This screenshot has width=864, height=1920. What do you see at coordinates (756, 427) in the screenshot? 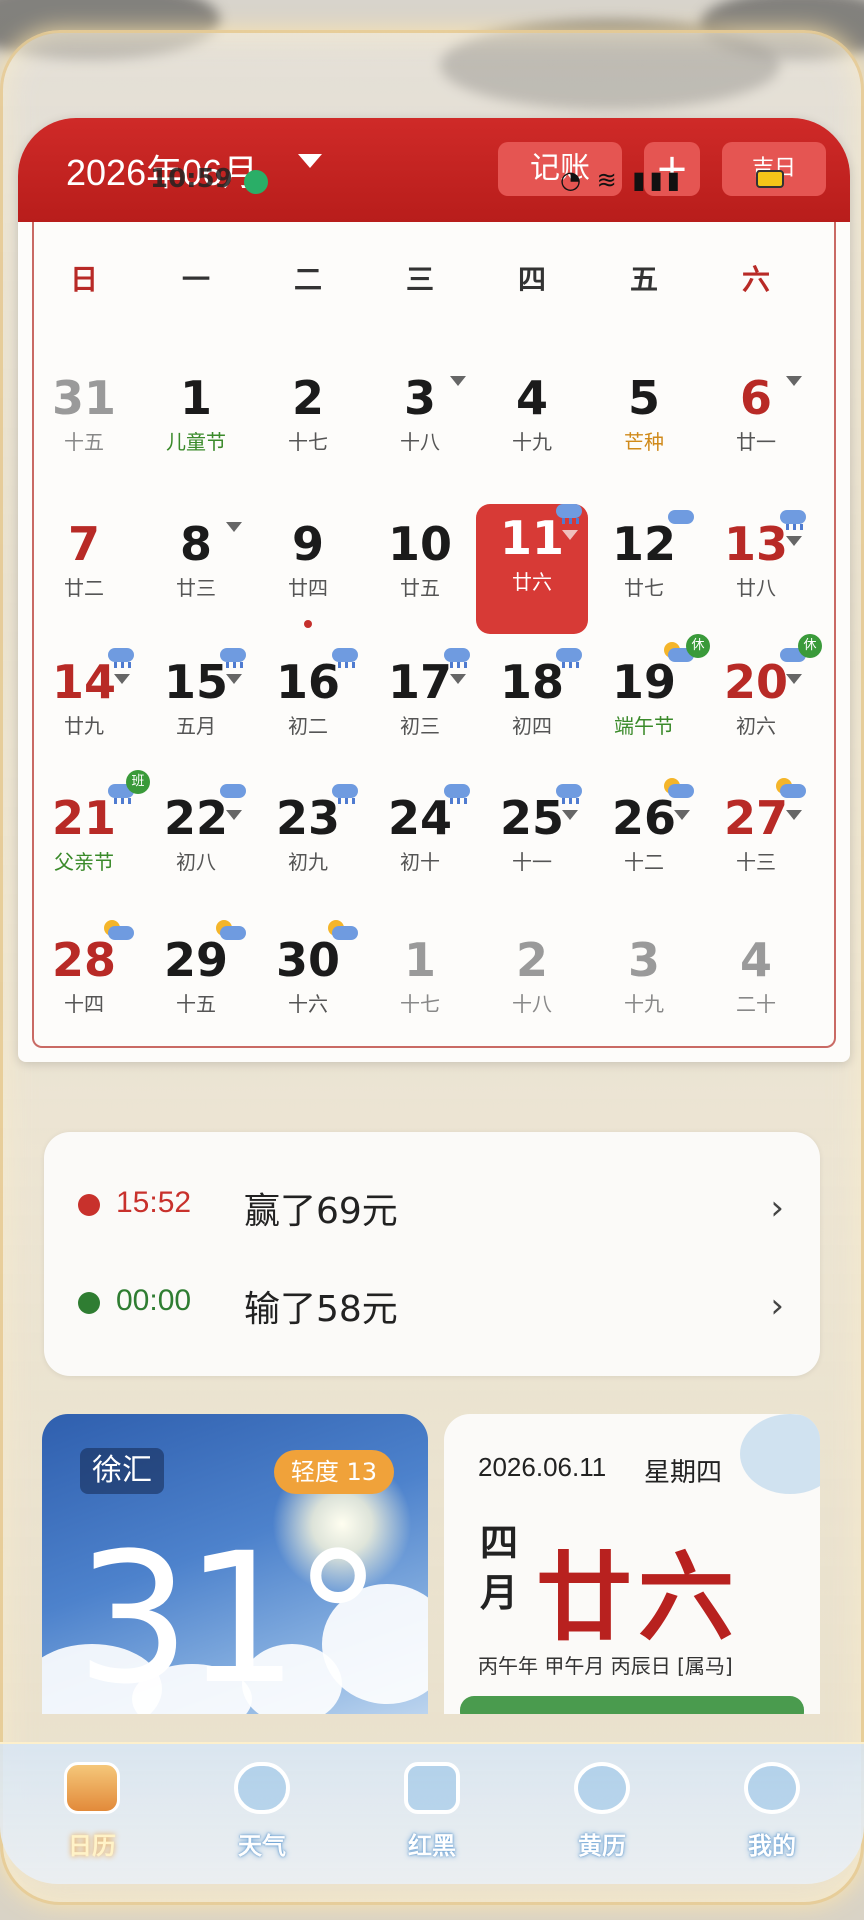
I see `calendar-day: 6 廿一` at bounding box center [756, 427].